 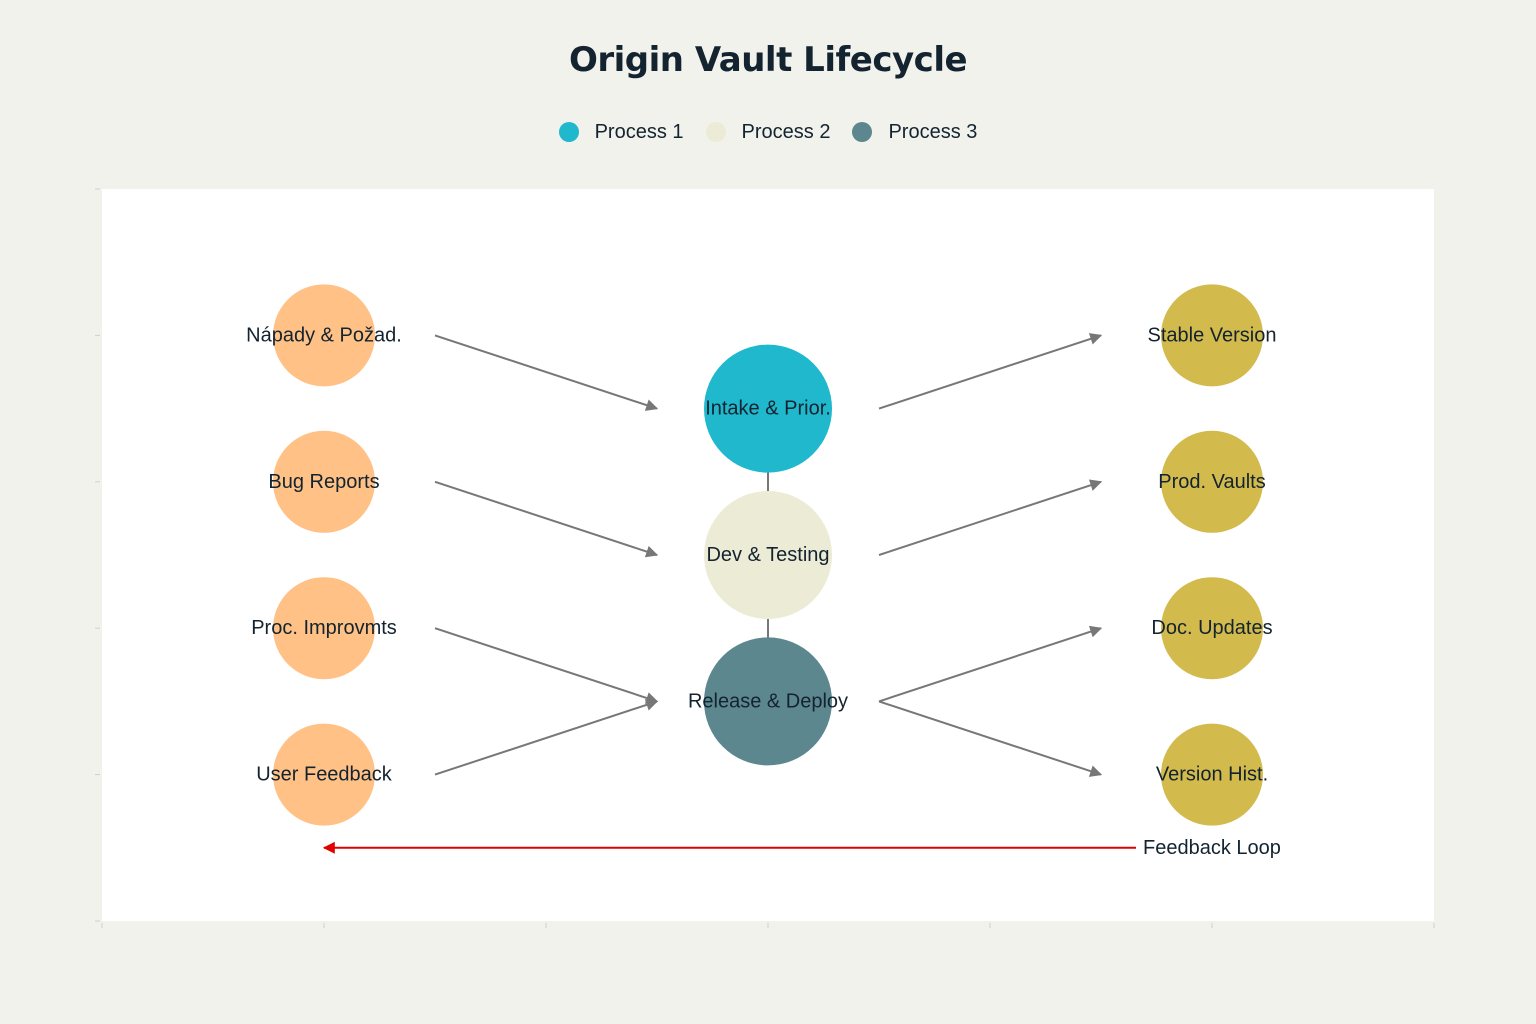 What do you see at coordinates (768, 409) in the screenshot?
I see `node-label-intake-prior: Intake & Prior.` at bounding box center [768, 409].